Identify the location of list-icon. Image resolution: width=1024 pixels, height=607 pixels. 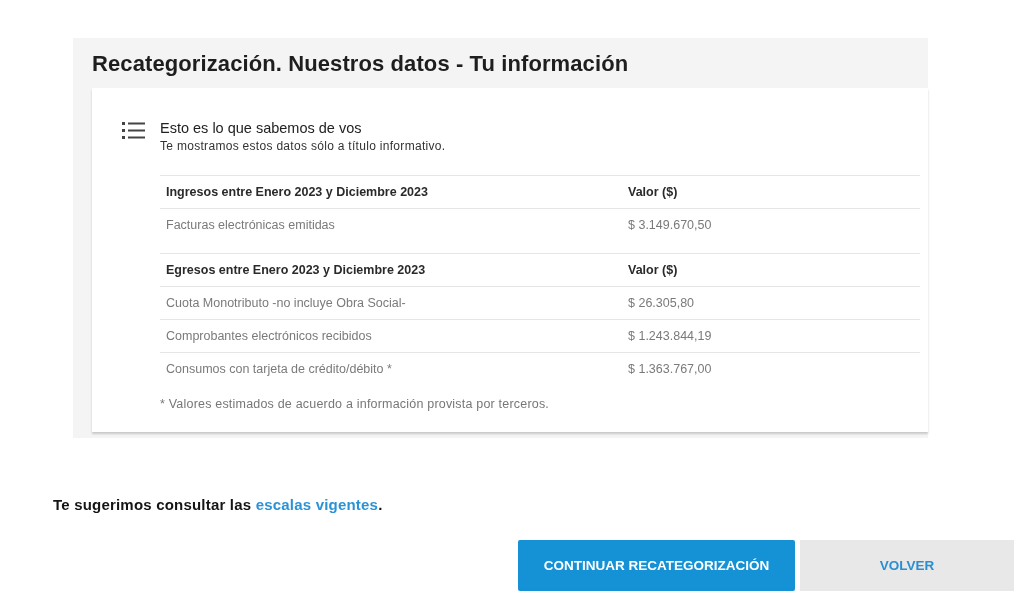
(133, 130).